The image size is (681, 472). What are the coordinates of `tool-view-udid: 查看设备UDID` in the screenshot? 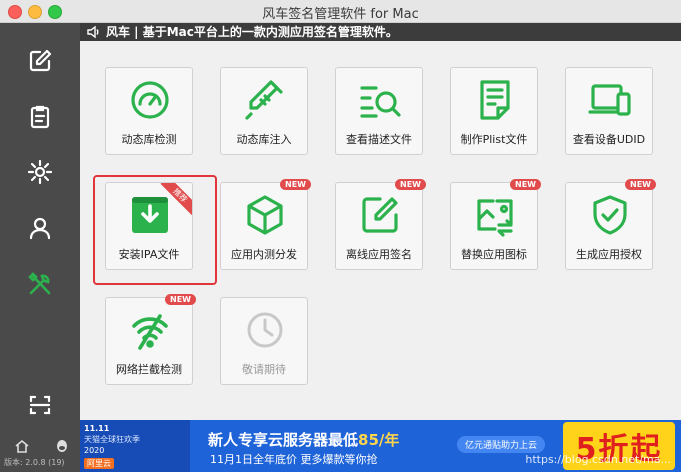 It's located at (609, 111).